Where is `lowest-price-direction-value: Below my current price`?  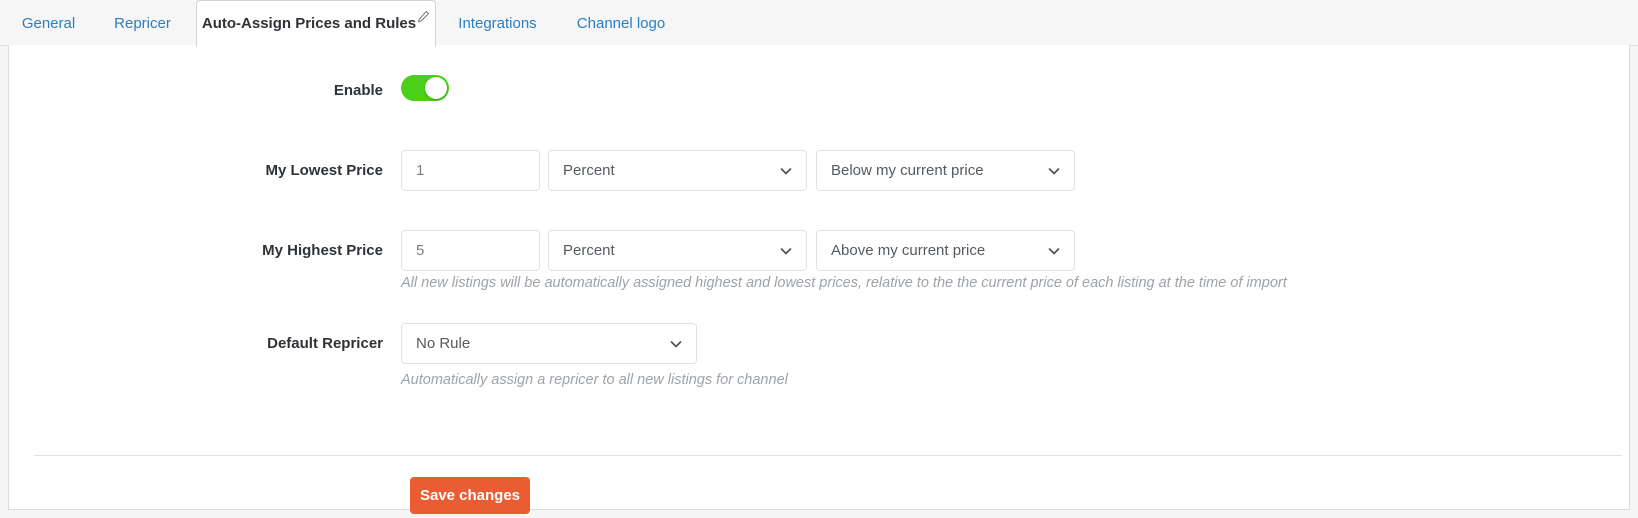
lowest-price-direction-value: Below my current price is located at coordinates (907, 170).